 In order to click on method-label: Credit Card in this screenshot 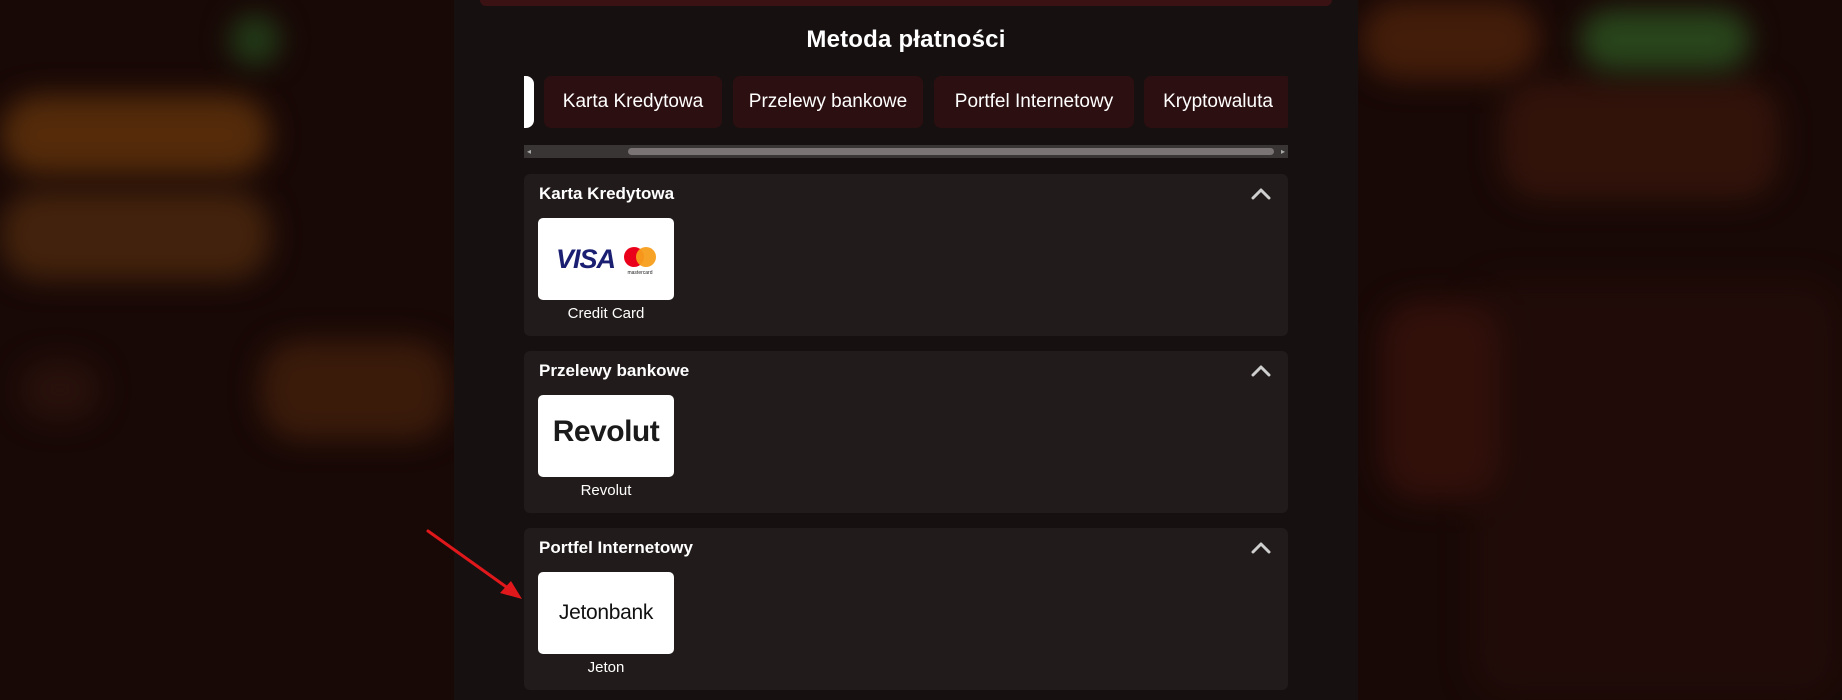, I will do `click(606, 313)`.